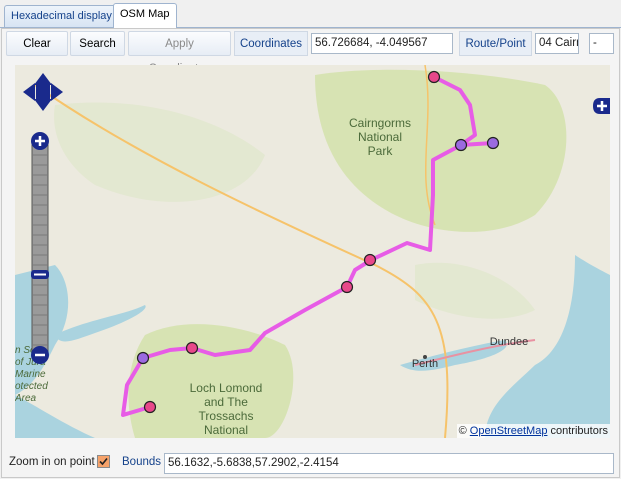 Image resolution: width=621 pixels, height=479 pixels. Describe the element at coordinates (380, 123) in the screenshot. I see `svg-text: Cairngorms` at that location.